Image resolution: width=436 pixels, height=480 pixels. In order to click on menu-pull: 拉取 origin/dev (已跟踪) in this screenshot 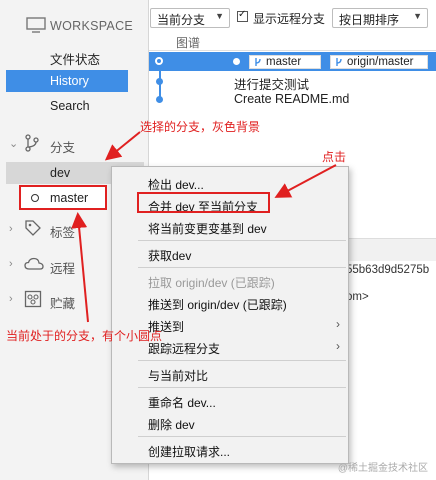, I will do `click(211, 283)`.